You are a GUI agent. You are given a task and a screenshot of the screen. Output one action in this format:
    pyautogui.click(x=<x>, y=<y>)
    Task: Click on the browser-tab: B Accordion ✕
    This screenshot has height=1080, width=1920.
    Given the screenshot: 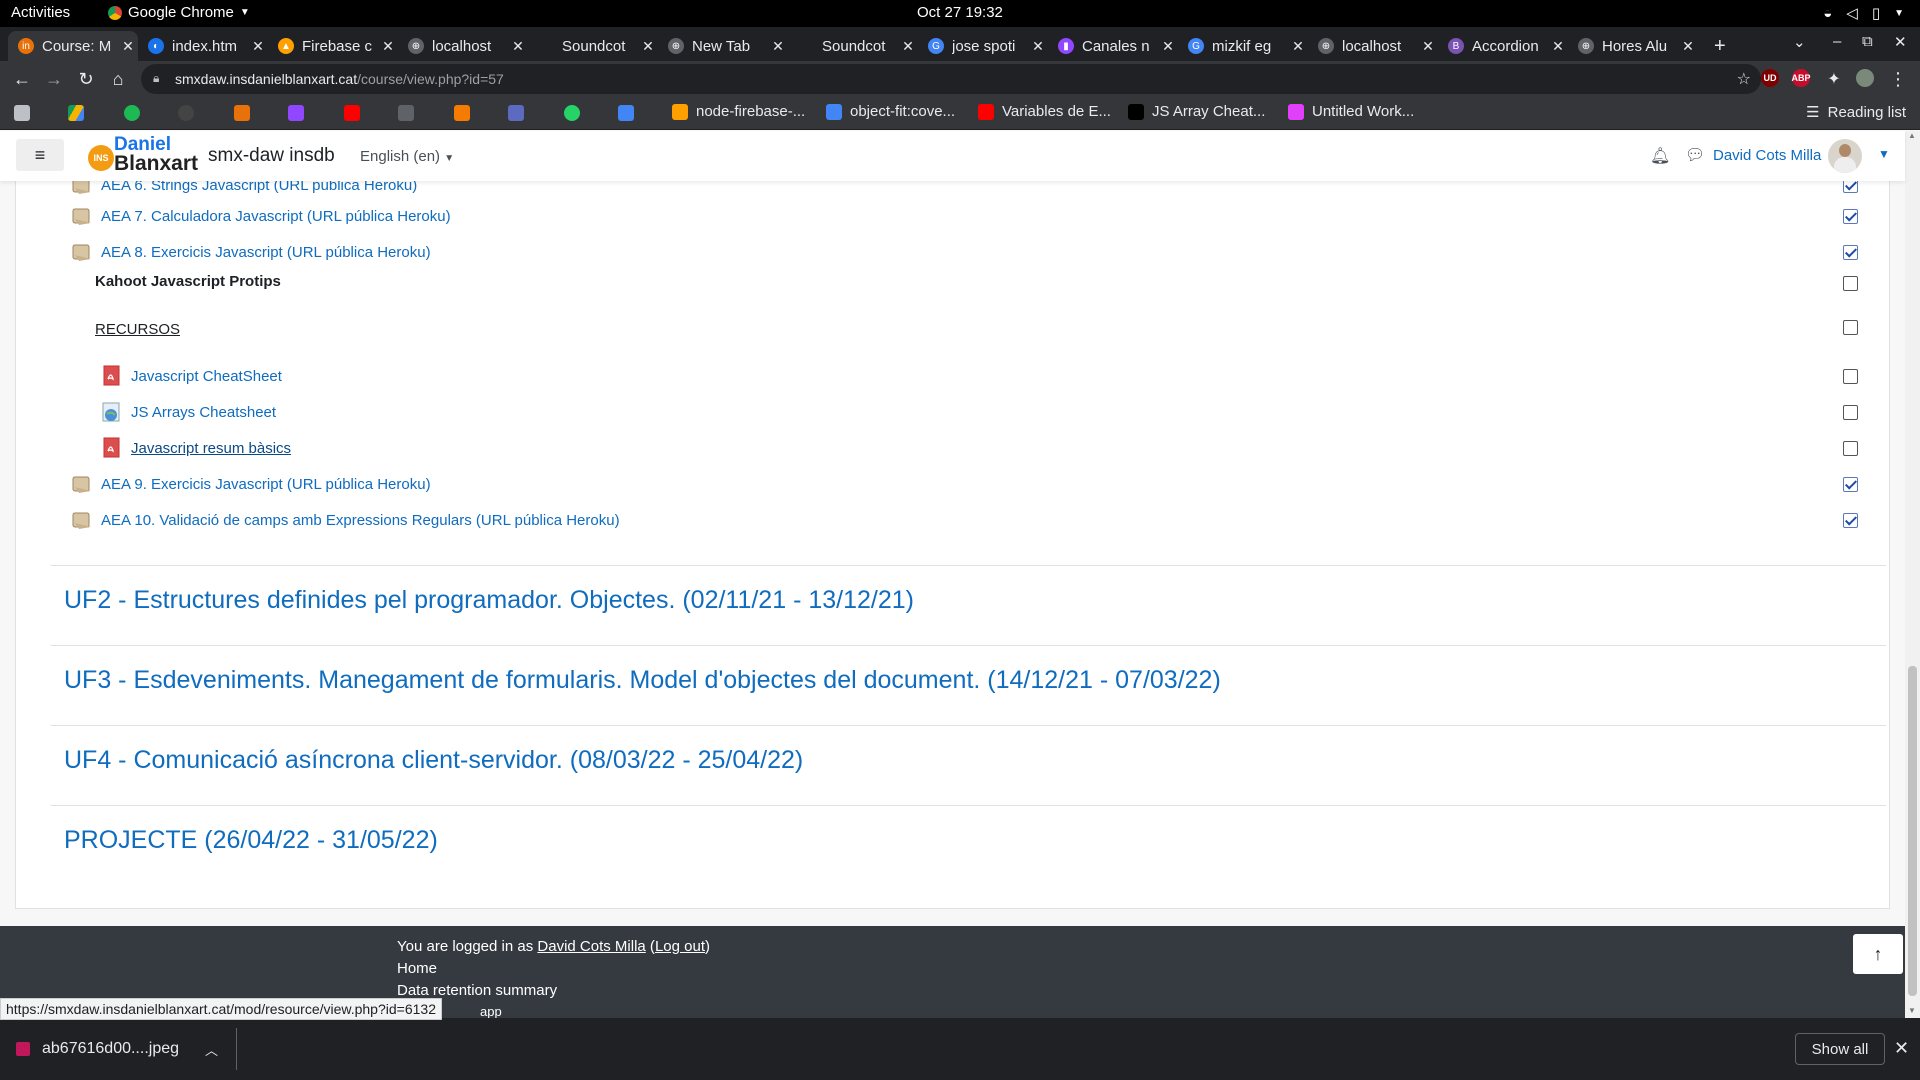 What is the action you would take?
    pyautogui.click(x=1503, y=46)
    